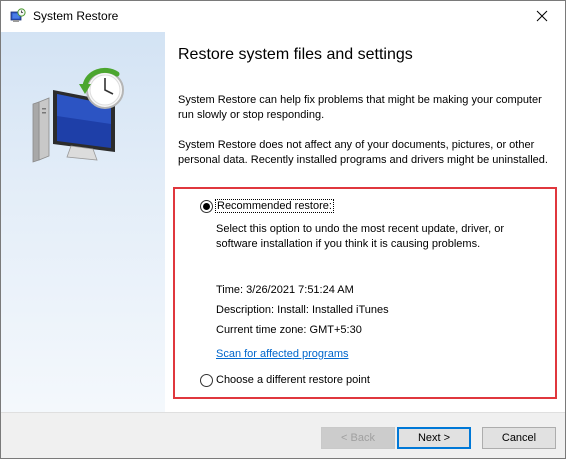 Image resolution: width=566 pixels, height=459 pixels. What do you see at coordinates (18, 16) in the screenshot?
I see `system-restore-app-icon` at bounding box center [18, 16].